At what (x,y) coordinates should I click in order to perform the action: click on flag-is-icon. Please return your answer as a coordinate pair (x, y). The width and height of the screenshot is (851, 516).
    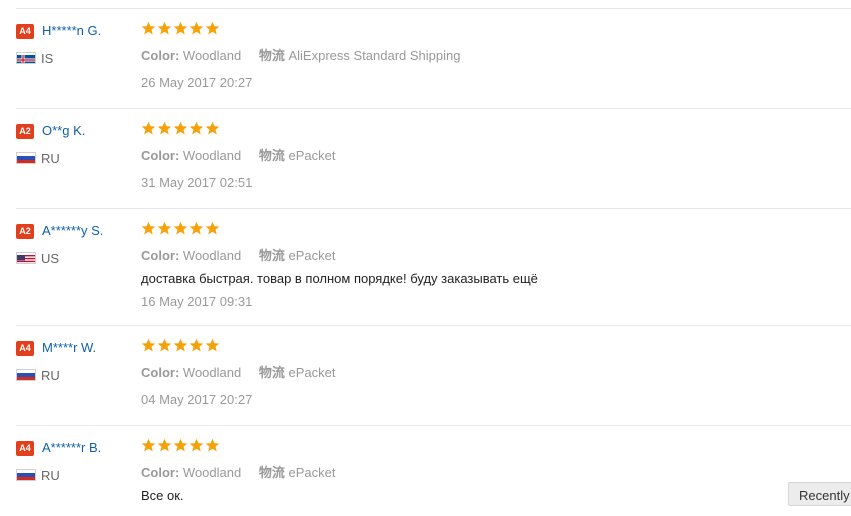
    Looking at the image, I should click on (26, 58).